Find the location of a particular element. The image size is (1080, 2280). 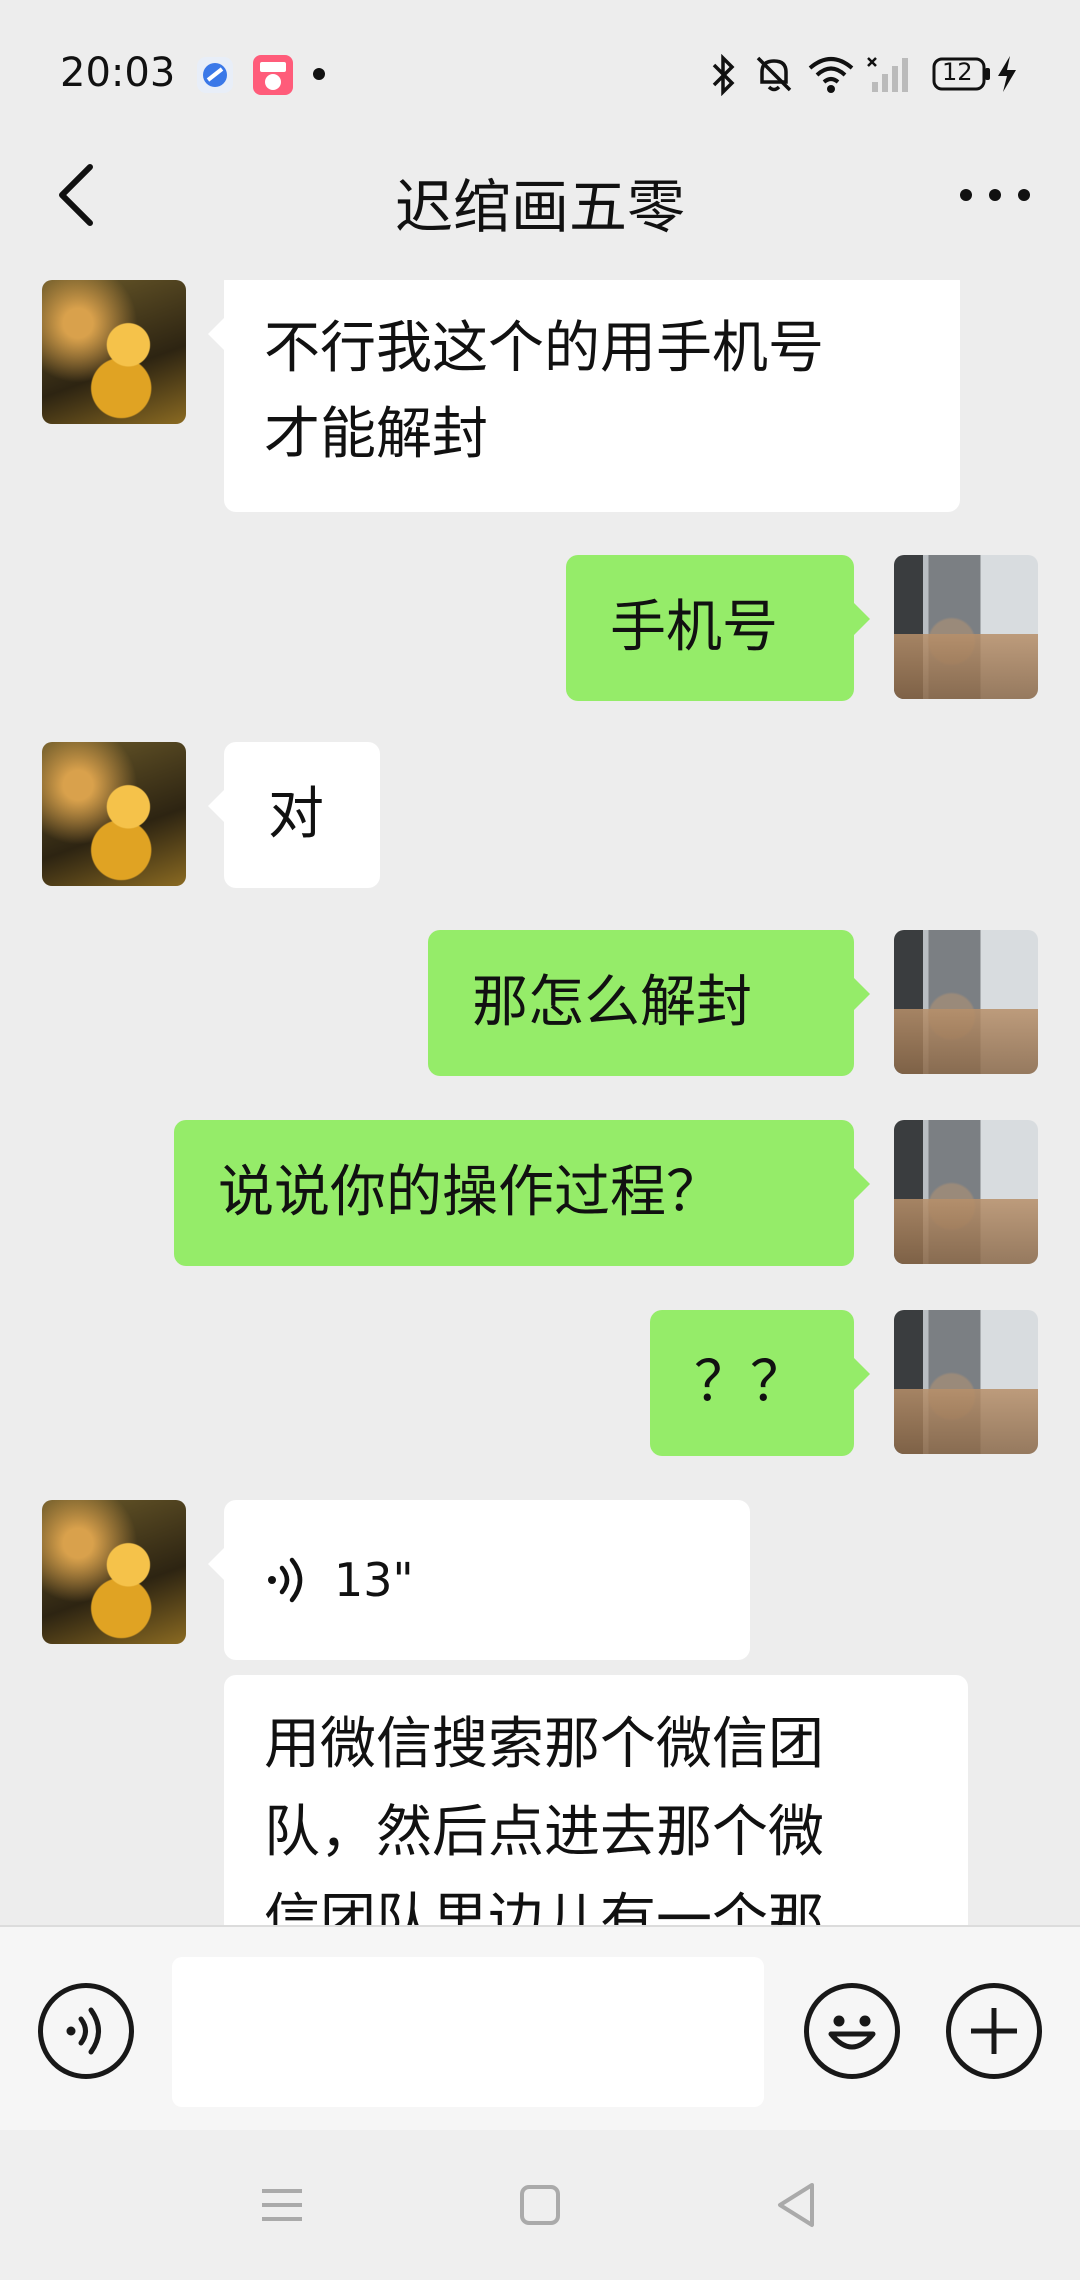

emoji-icon is located at coordinates (852, 2032).